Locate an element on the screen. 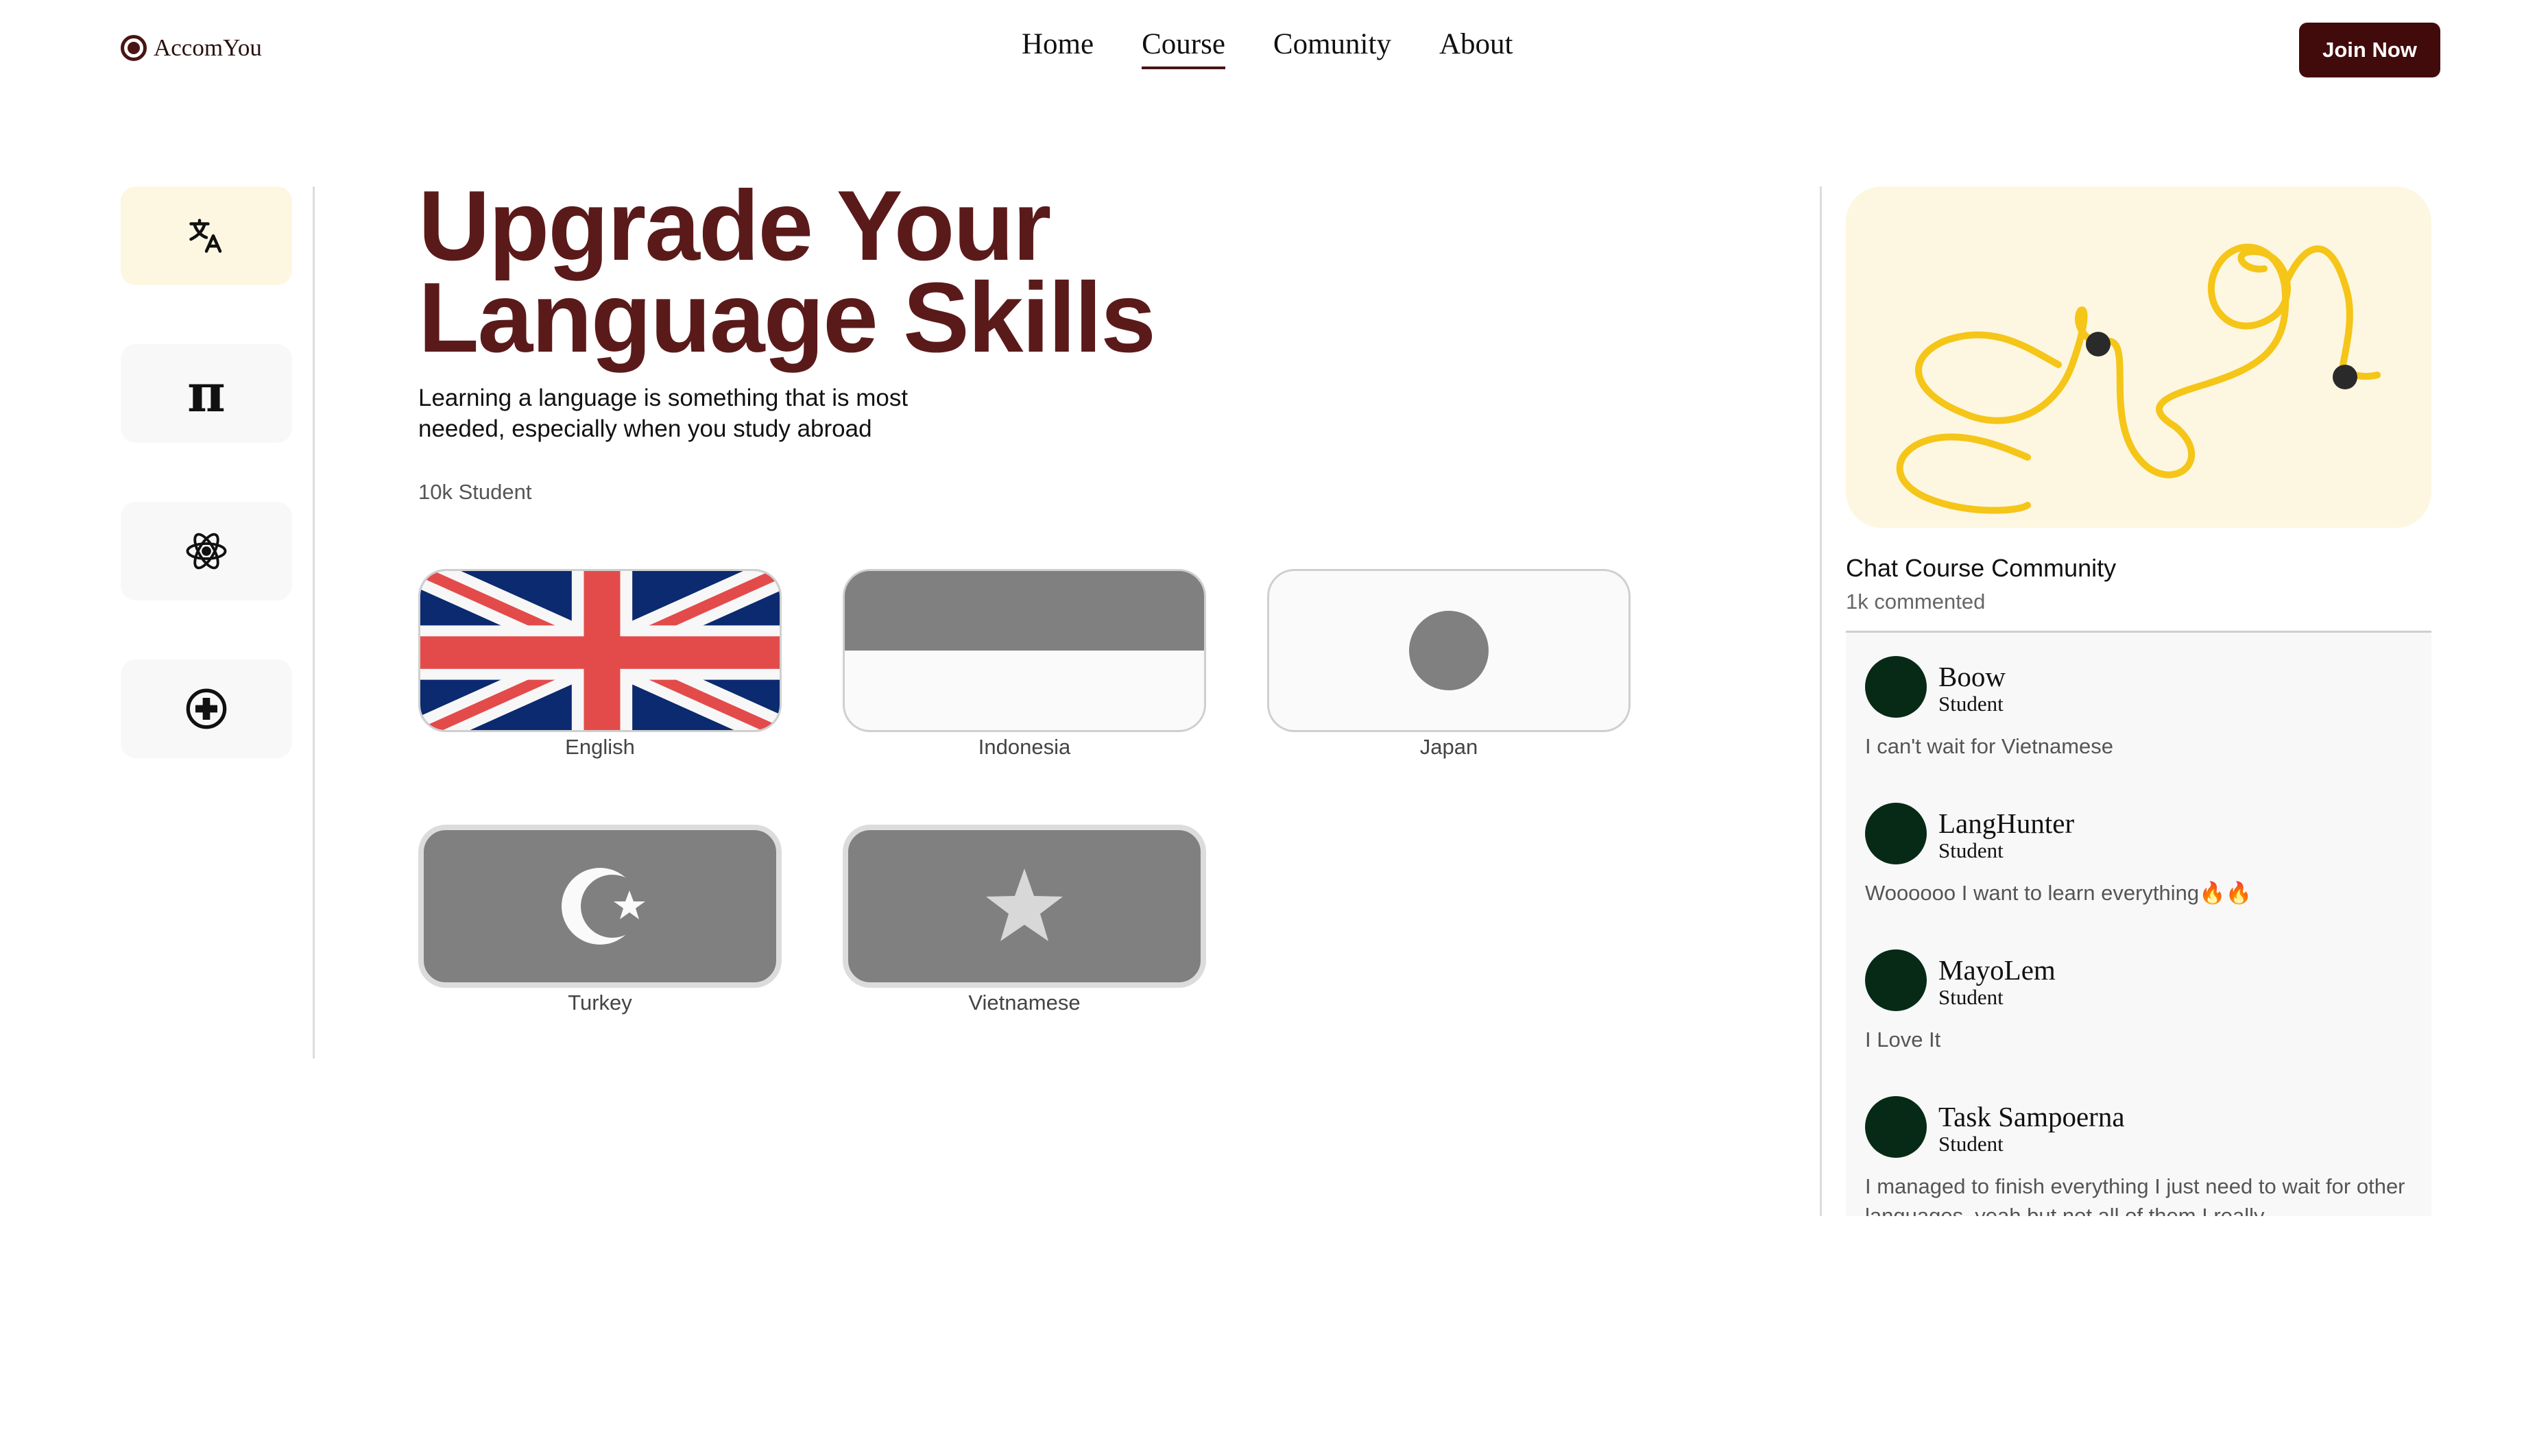  language-label-indonesia: Indonesia is located at coordinates (1024, 747).